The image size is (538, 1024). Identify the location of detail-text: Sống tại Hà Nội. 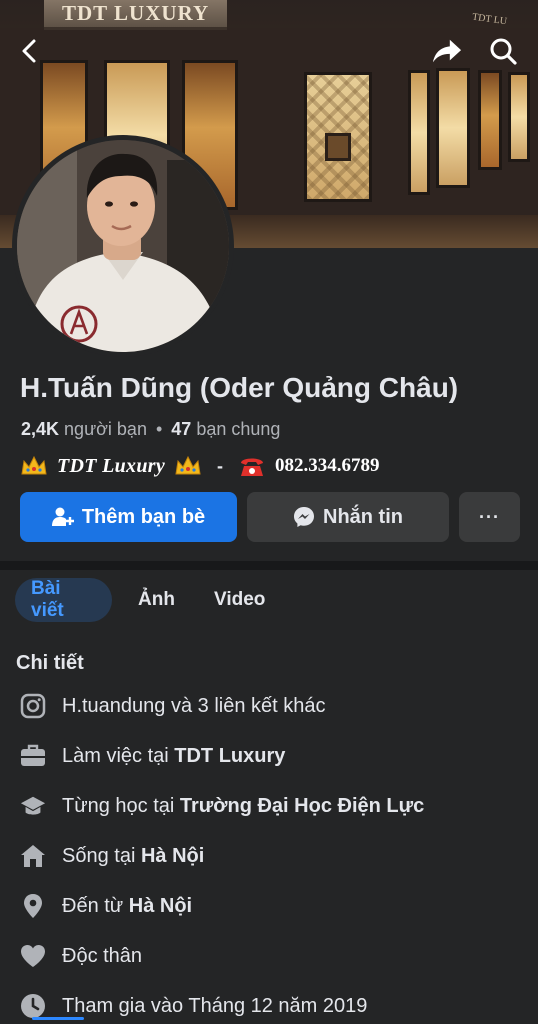
(133, 855).